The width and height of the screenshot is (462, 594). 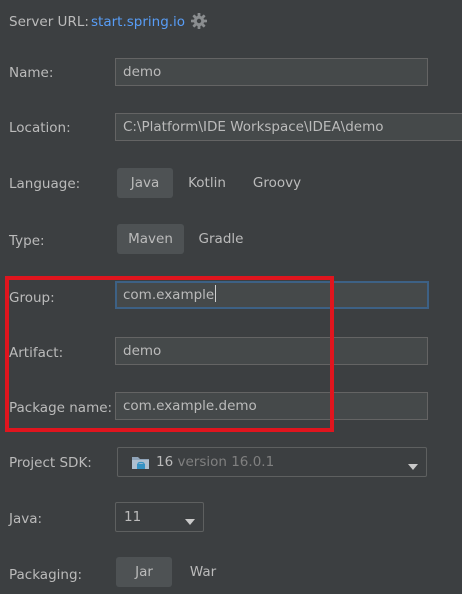 What do you see at coordinates (27, 241) in the screenshot?
I see `type-label: Type:` at bounding box center [27, 241].